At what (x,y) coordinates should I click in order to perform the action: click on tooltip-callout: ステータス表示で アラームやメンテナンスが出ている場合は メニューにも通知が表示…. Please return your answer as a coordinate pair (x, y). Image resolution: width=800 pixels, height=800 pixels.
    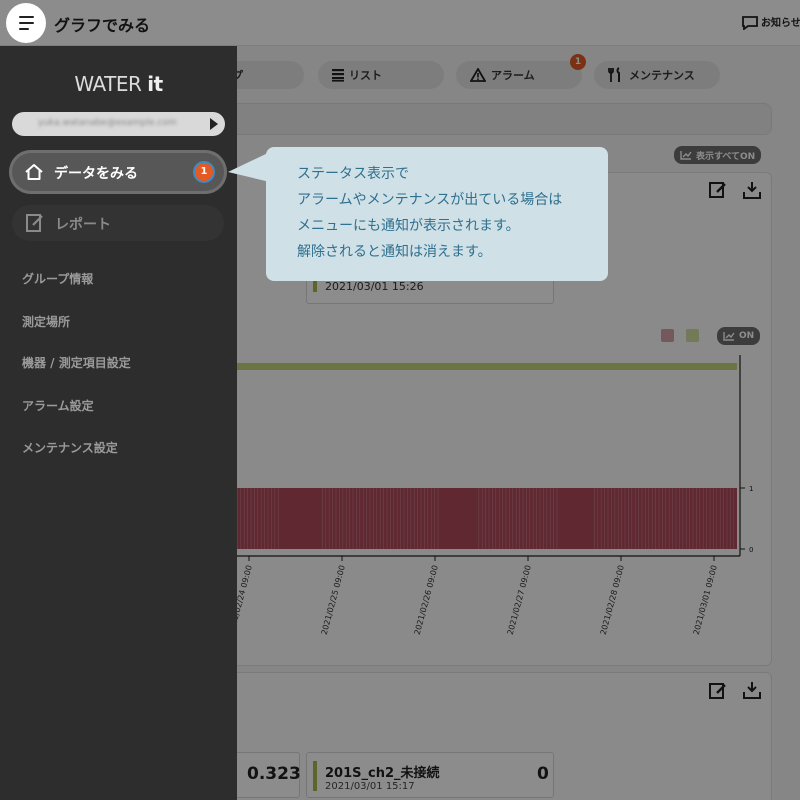
    Looking at the image, I should click on (437, 214).